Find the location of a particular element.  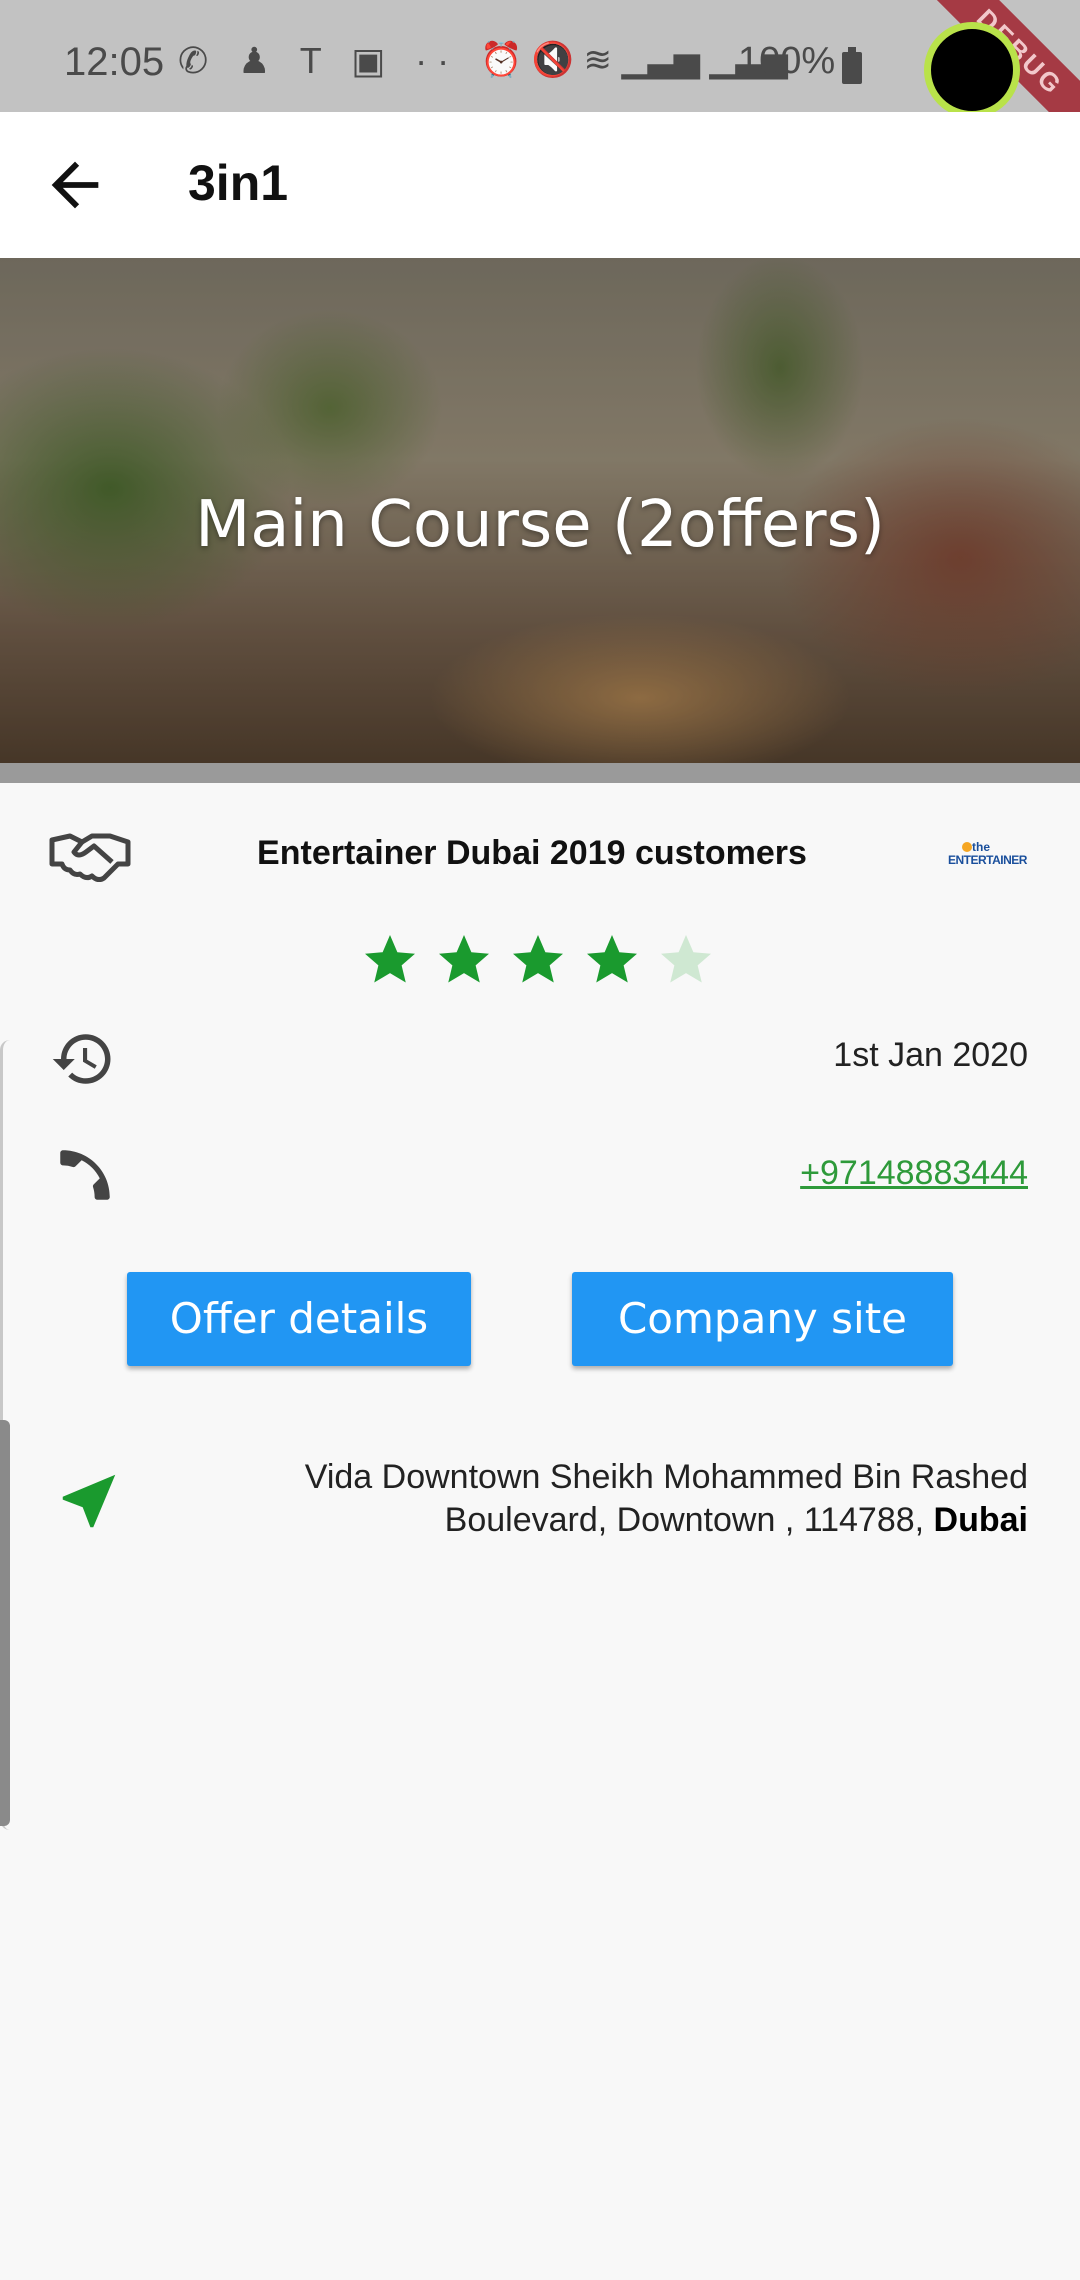

app-bar: 3in1 is located at coordinates (540, 185).